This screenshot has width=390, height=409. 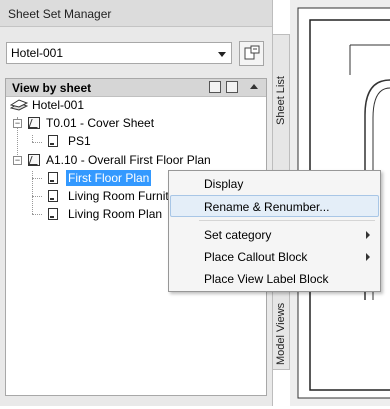 What do you see at coordinates (37, 53) in the screenshot?
I see `sheet-set-select-value: Hotel-001` at bounding box center [37, 53].